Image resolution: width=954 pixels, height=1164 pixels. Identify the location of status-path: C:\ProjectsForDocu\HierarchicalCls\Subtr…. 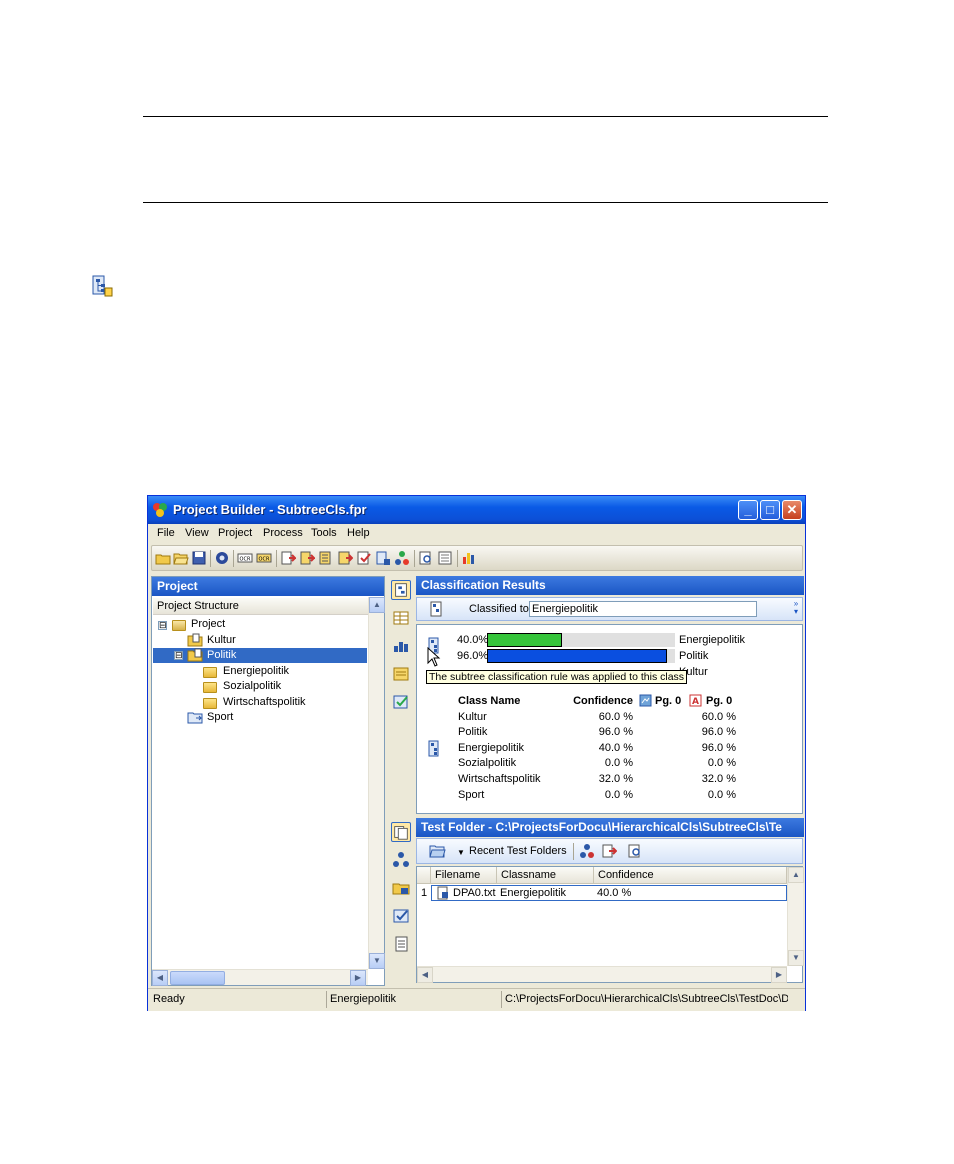
(644, 999).